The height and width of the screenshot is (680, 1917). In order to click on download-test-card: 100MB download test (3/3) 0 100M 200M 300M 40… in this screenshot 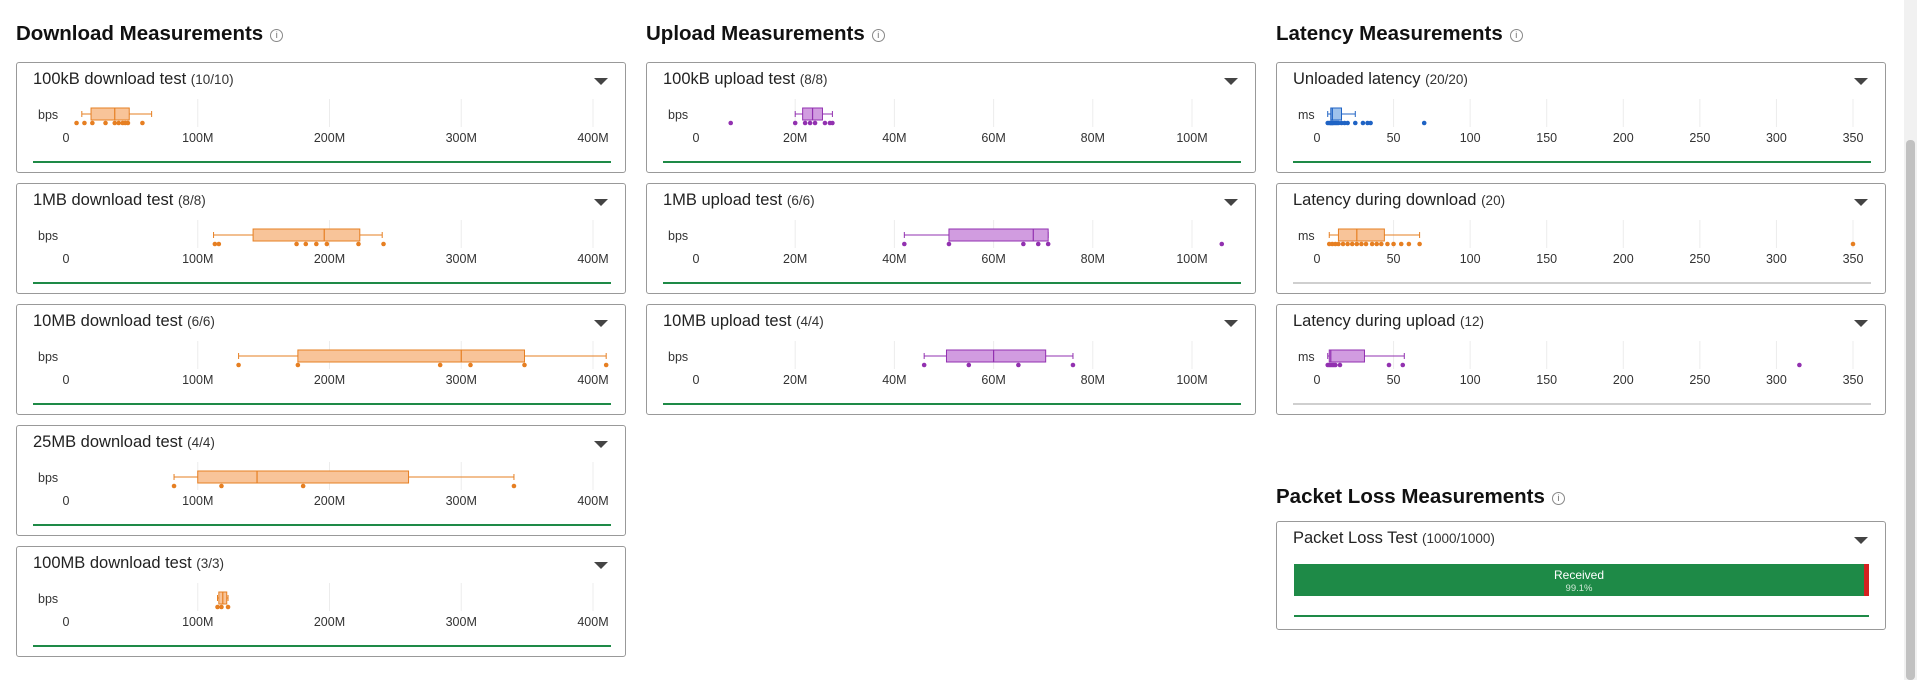, I will do `click(321, 601)`.